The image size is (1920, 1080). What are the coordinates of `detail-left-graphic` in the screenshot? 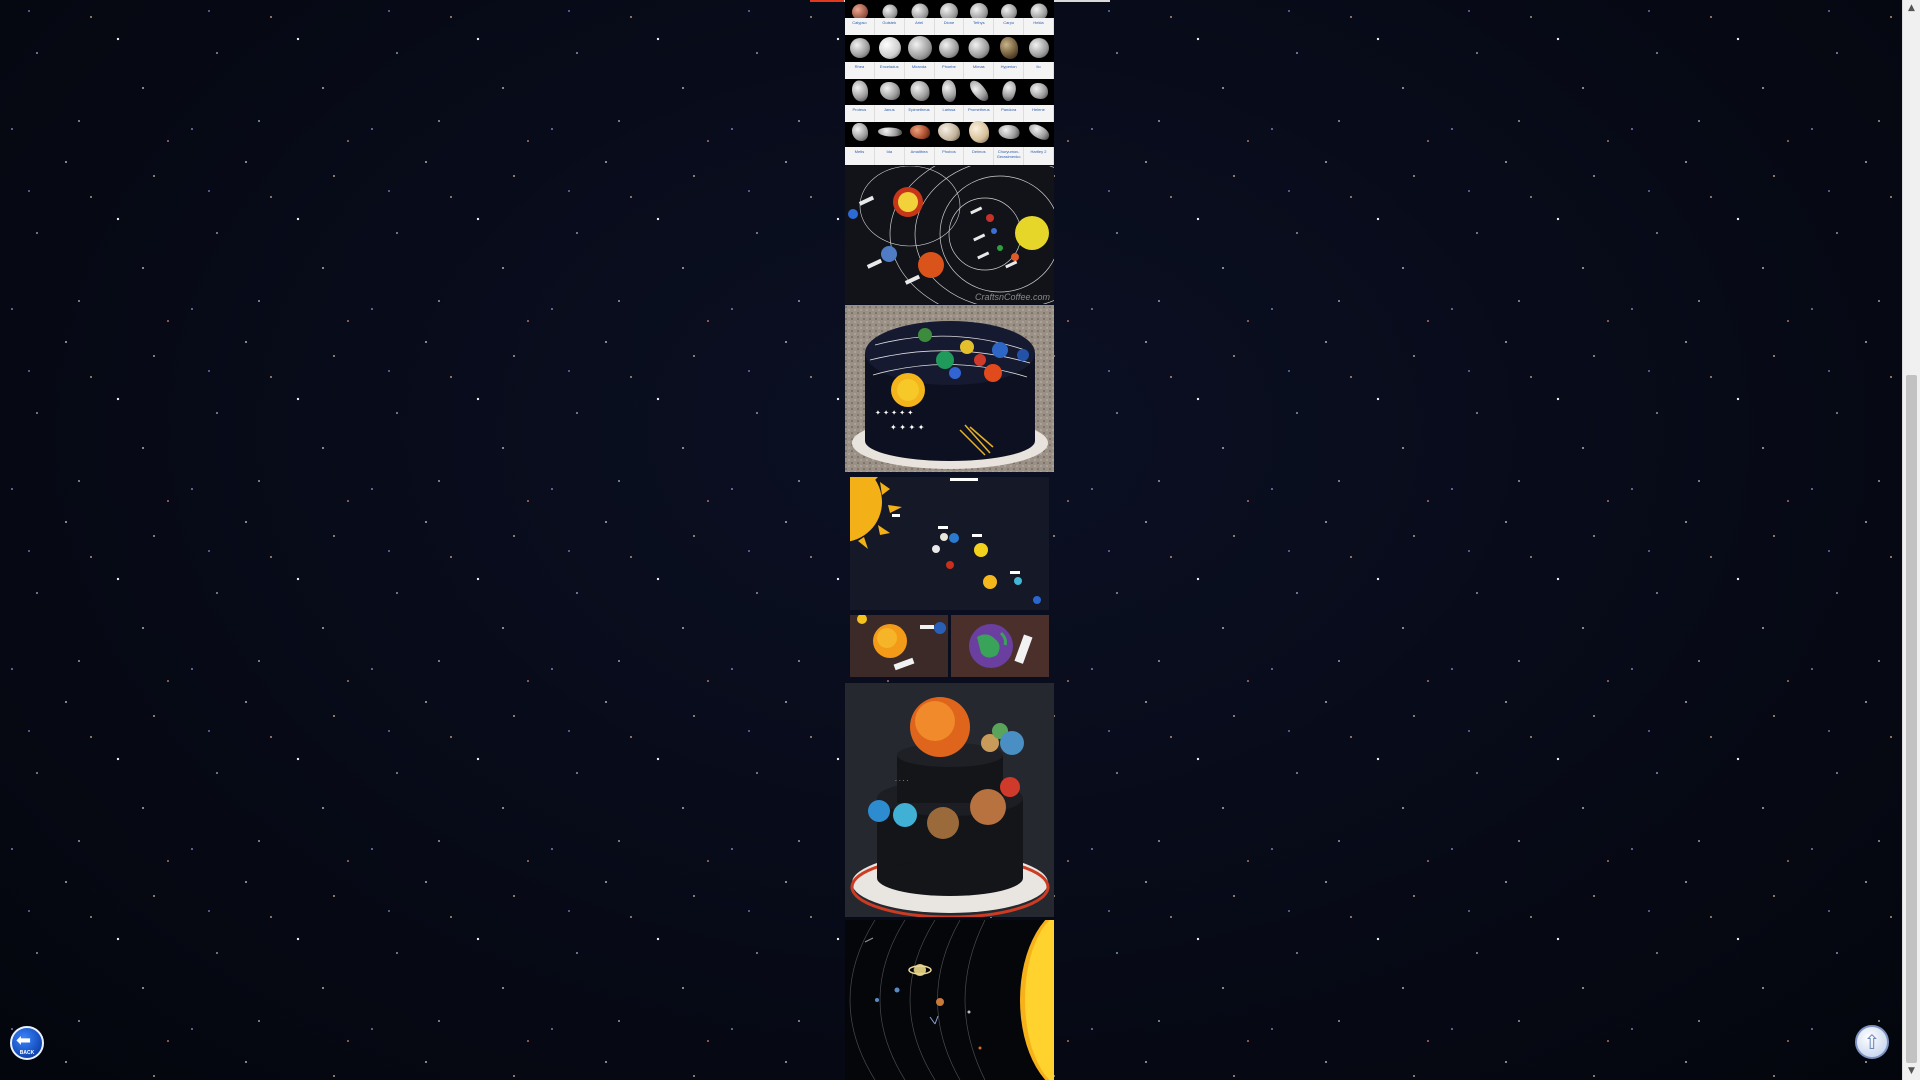 It's located at (899, 646).